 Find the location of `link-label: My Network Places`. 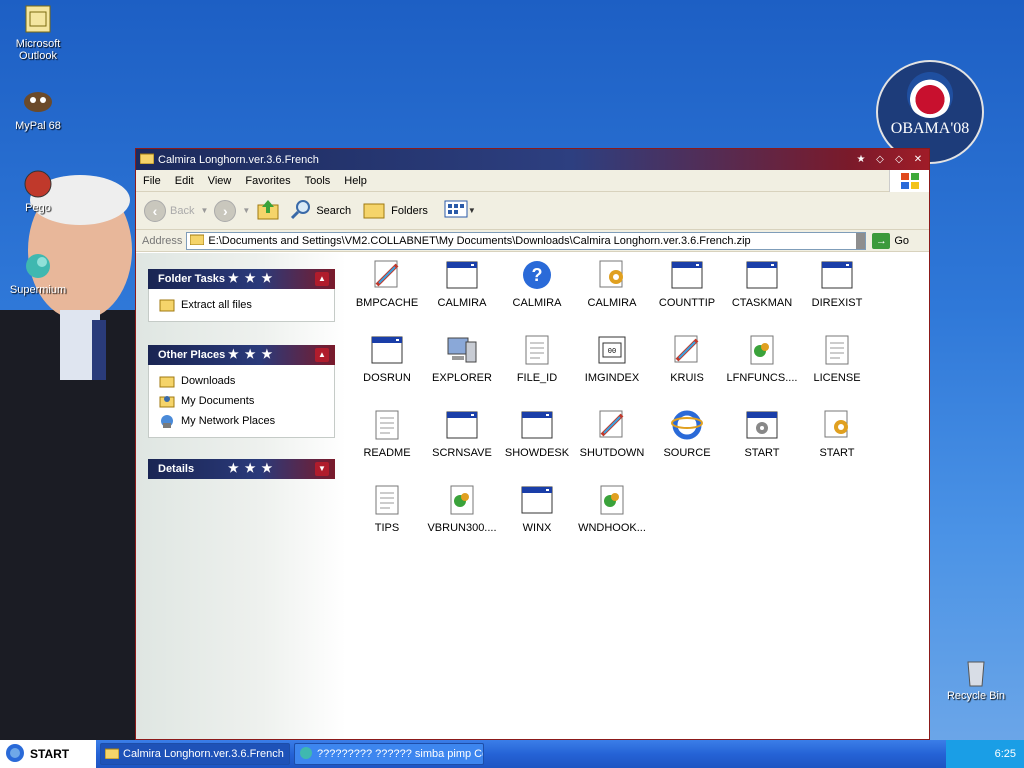

link-label: My Network Places is located at coordinates (228, 421).